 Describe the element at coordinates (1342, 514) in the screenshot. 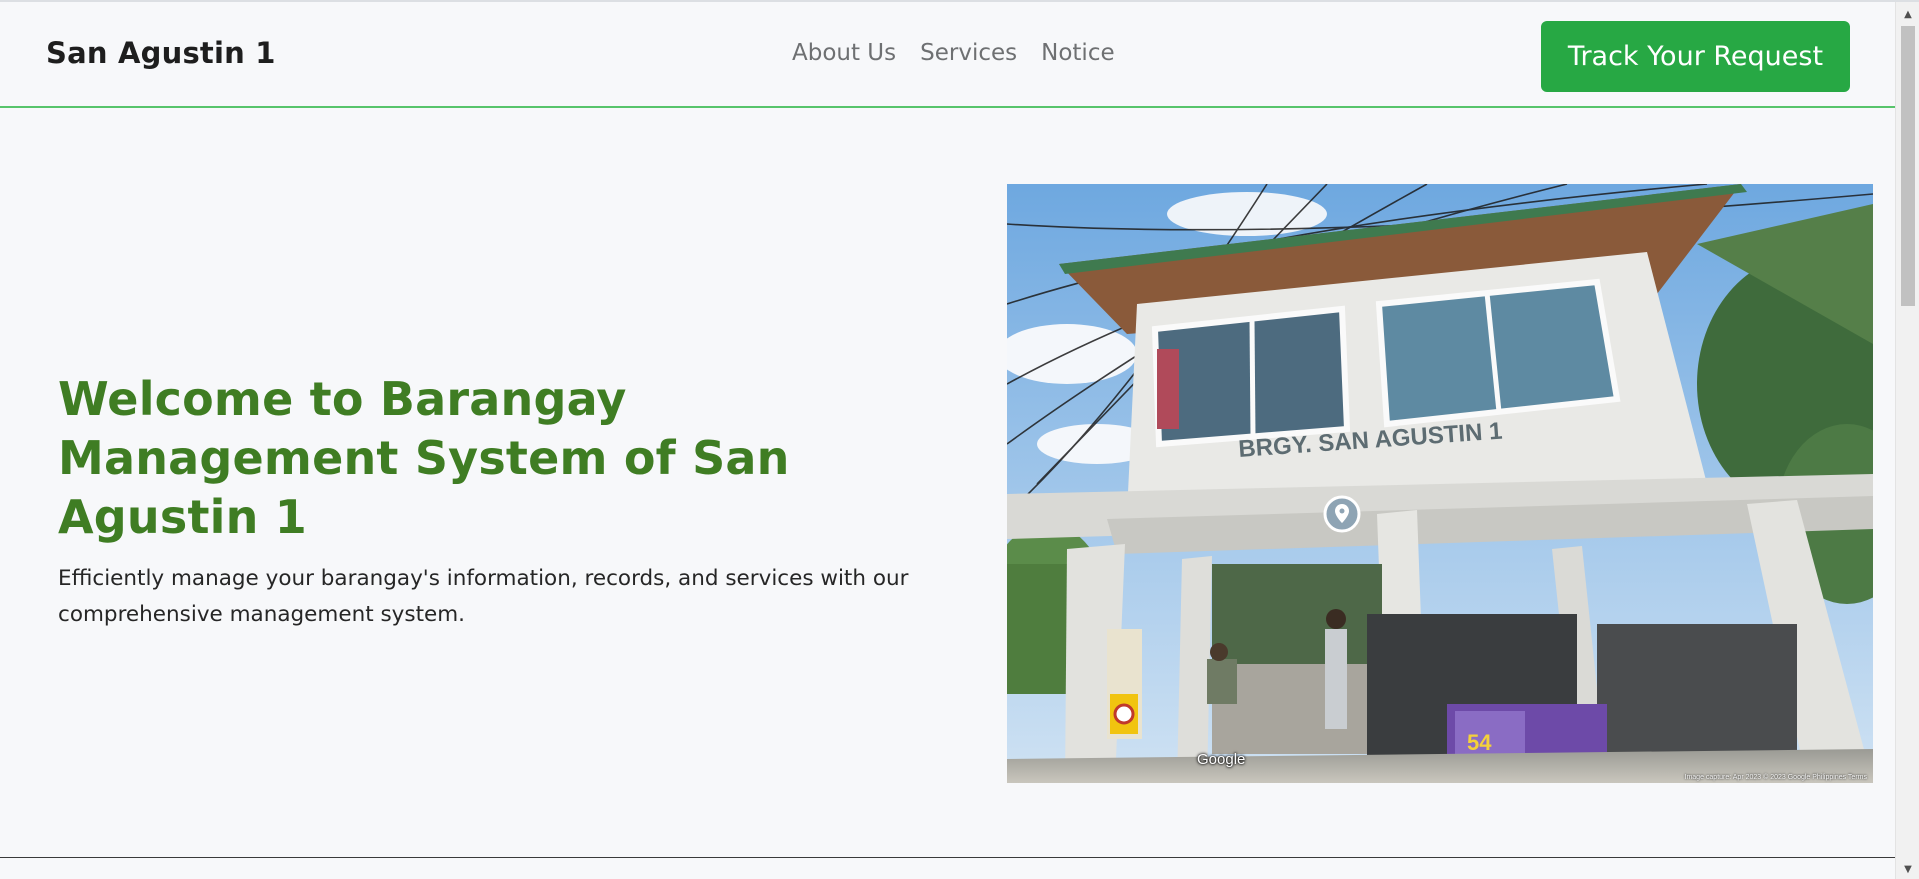

I see `map-pin-icon` at that location.